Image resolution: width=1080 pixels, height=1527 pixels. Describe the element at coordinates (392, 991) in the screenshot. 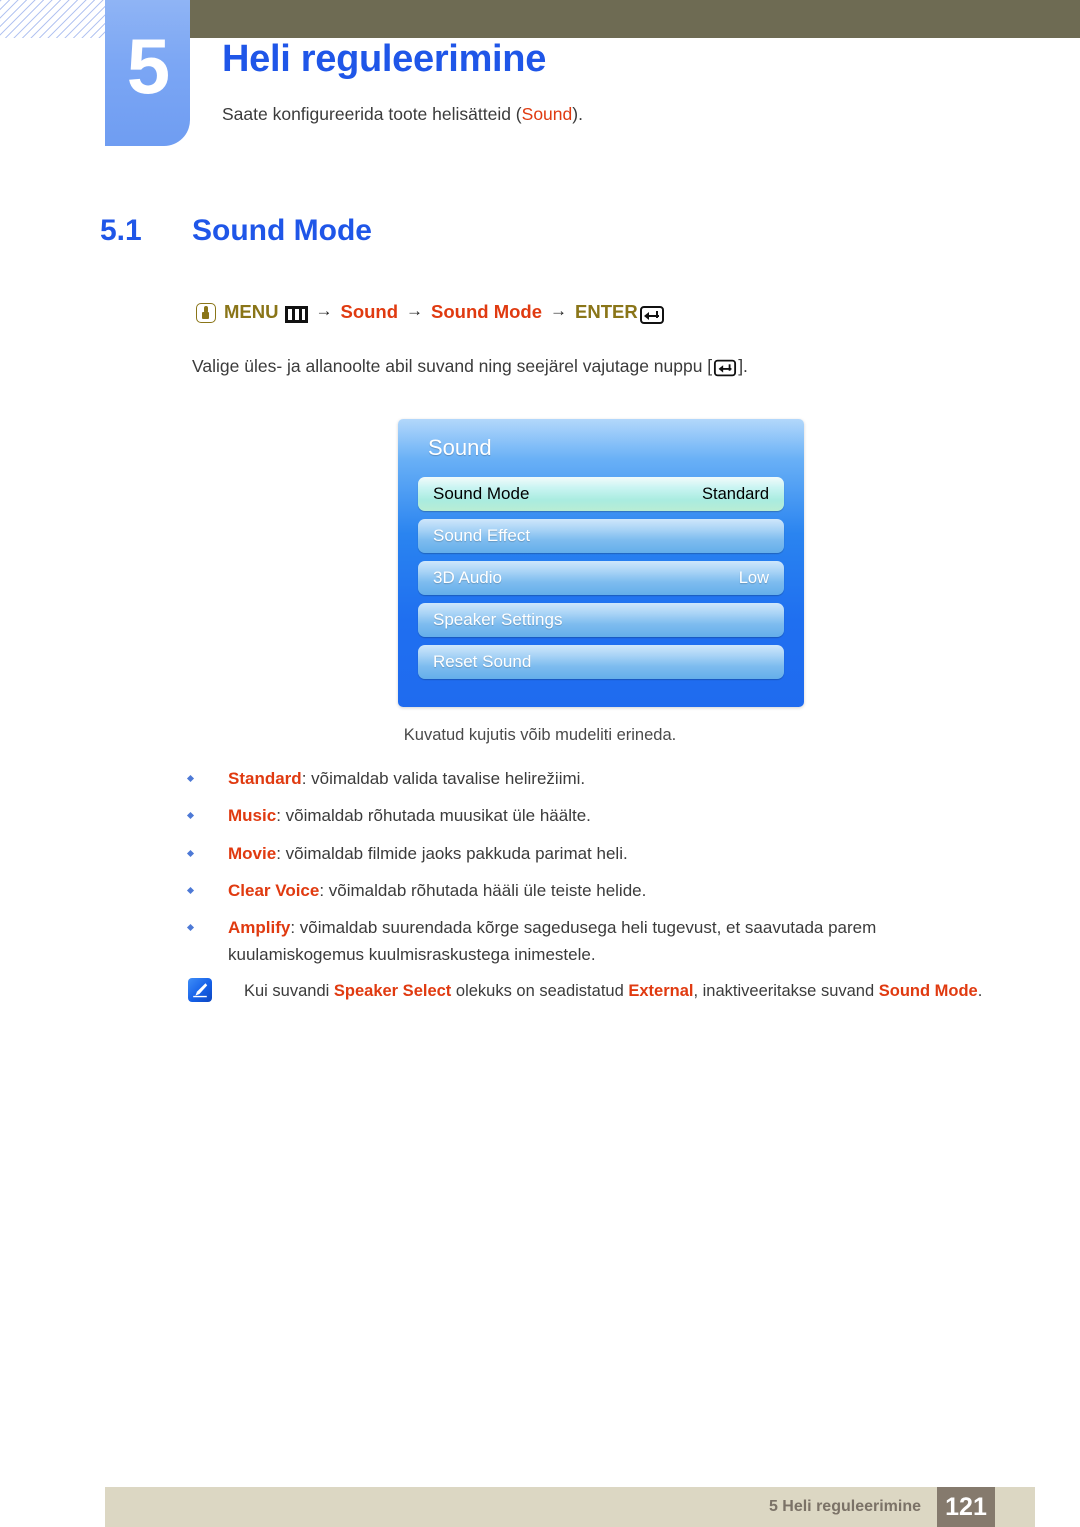

I see `note-keyword-speaker-select: Speaker Select` at that location.